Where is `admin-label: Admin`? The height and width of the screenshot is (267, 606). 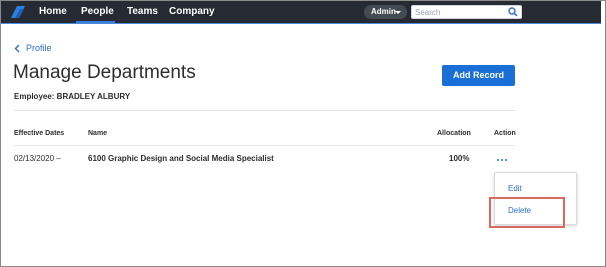 admin-label: Admin is located at coordinates (383, 11).